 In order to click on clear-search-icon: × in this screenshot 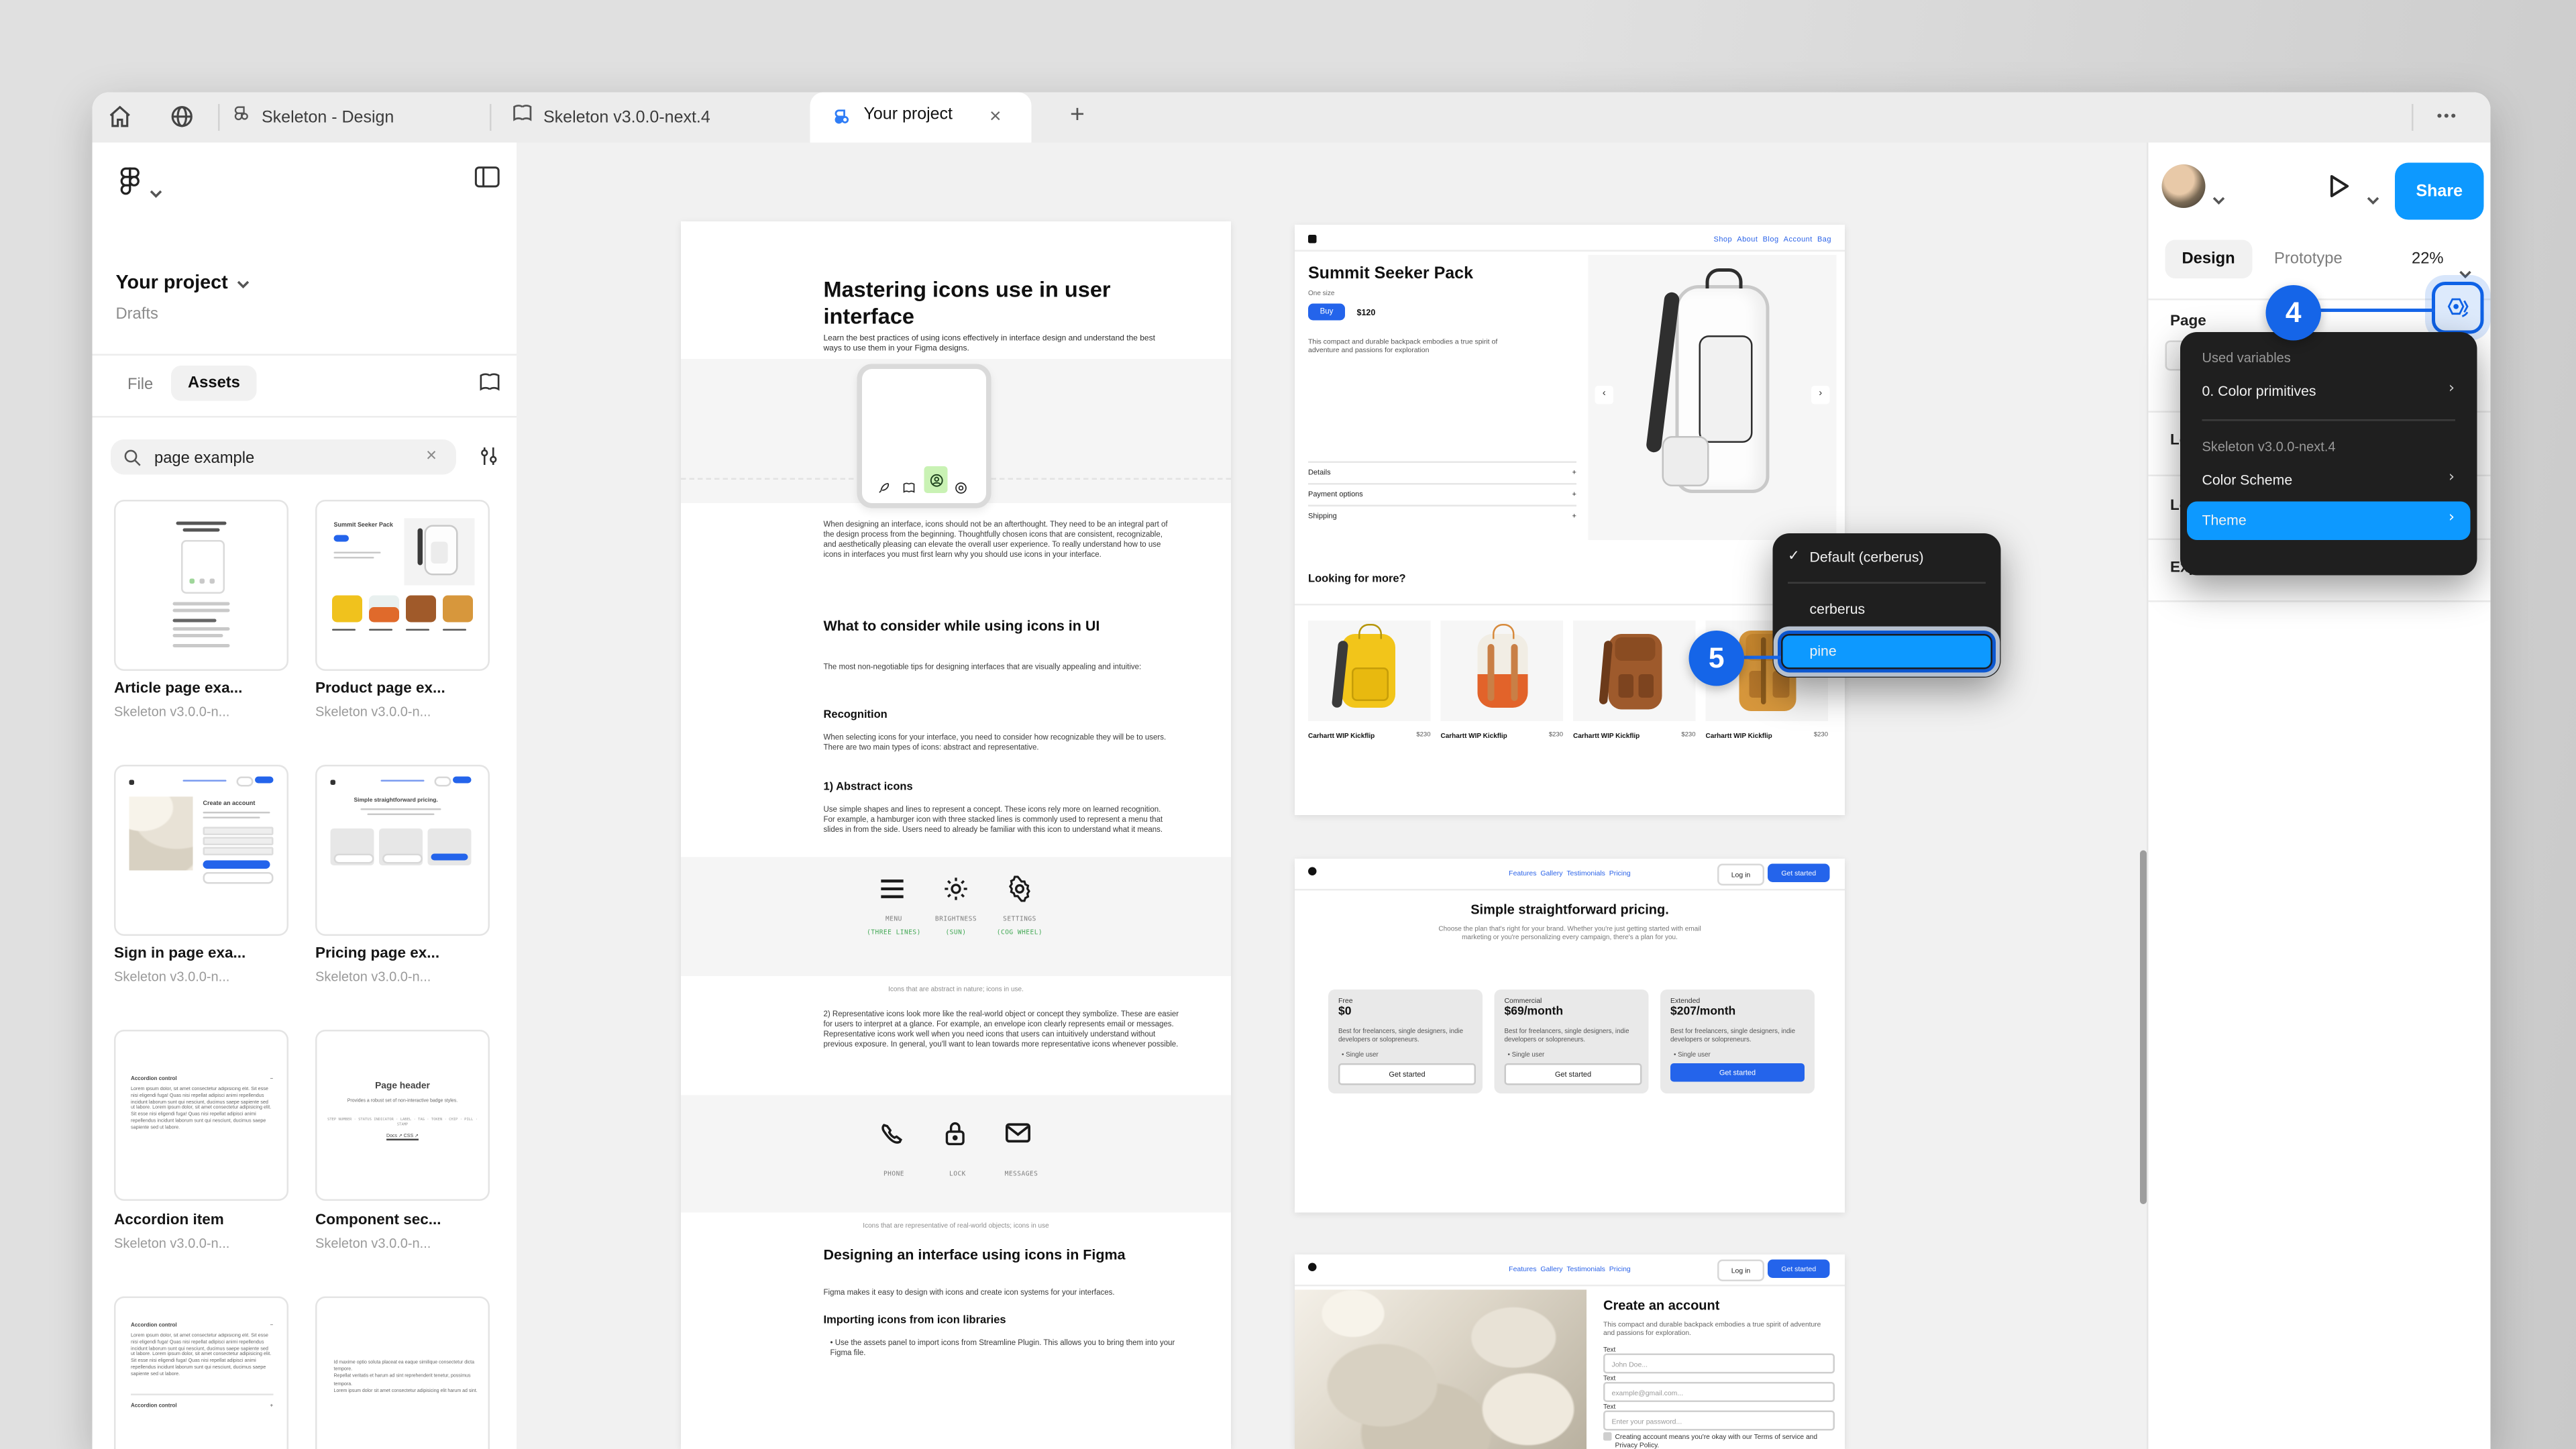, I will do `click(431, 456)`.